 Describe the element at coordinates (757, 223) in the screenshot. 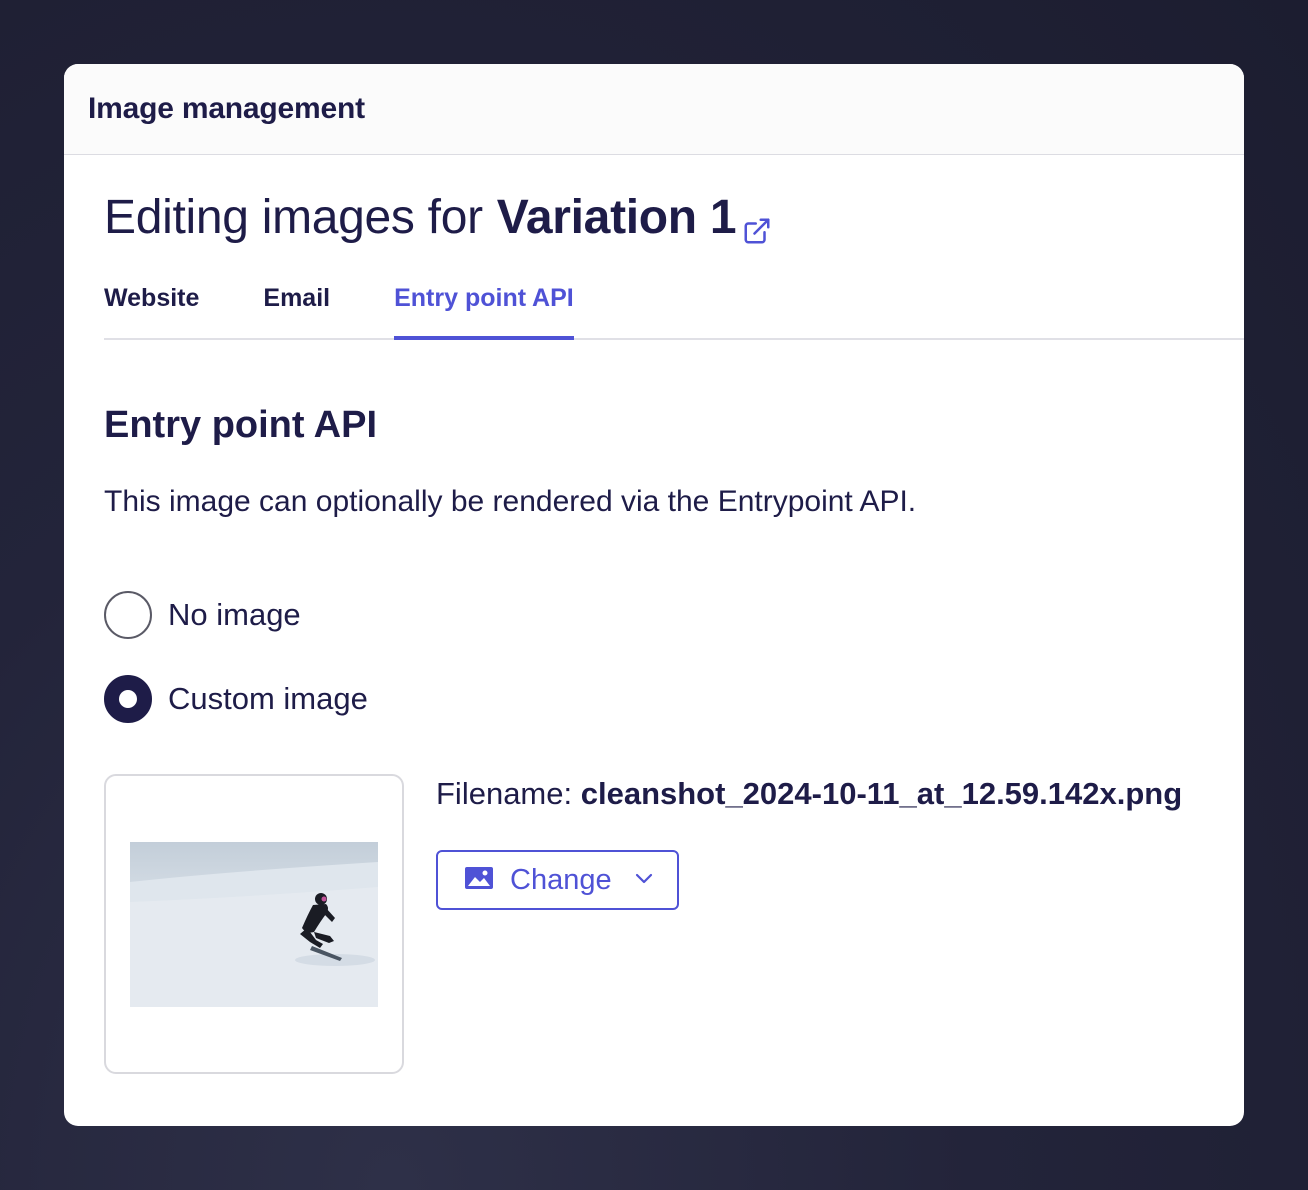

I see `external-link-icon` at that location.